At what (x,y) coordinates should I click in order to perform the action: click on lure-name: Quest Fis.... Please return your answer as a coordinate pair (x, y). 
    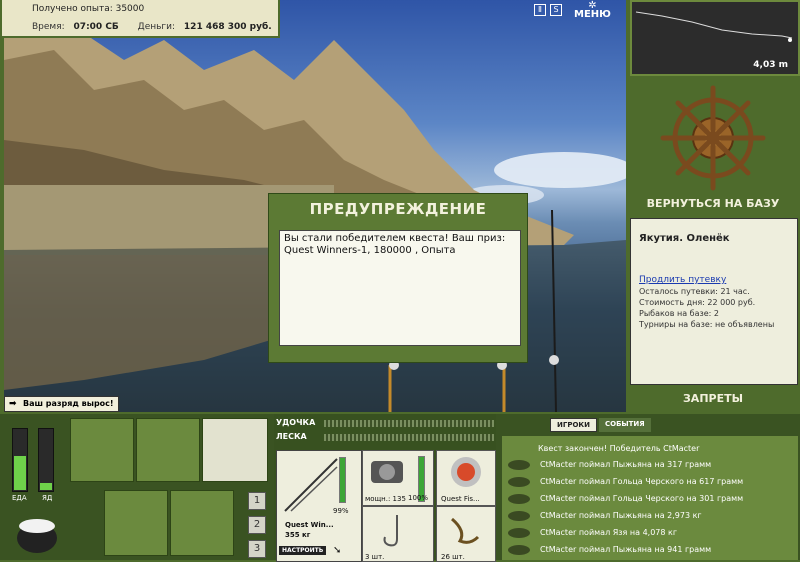
    Looking at the image, I should click on (460, 499).